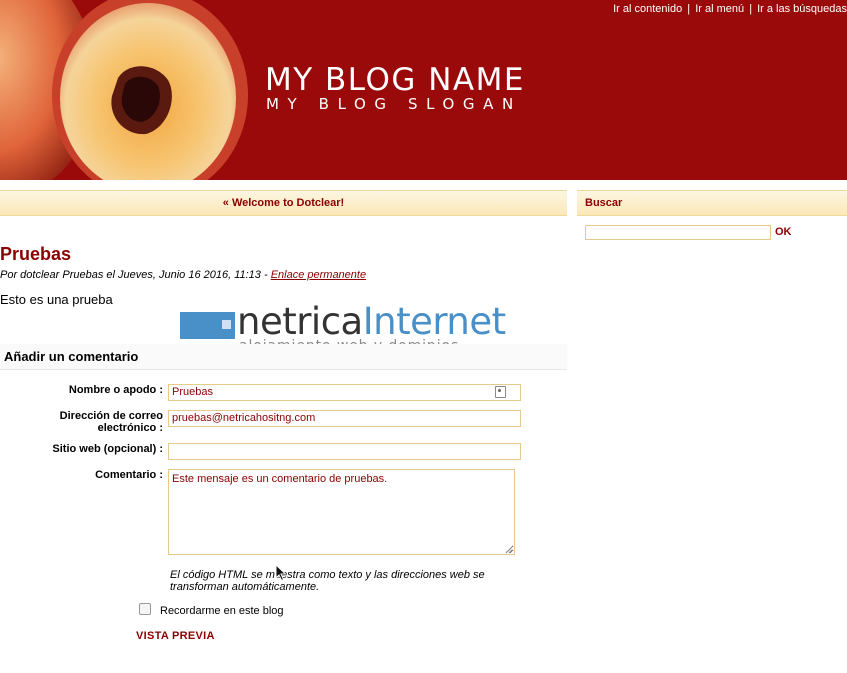 The height and width of the screenshot is (673, 847). What do you see at coordinates (712, 203) in the screenshot?
I see `search-heading-bar: Buscar` at bounding box center [712, 203].